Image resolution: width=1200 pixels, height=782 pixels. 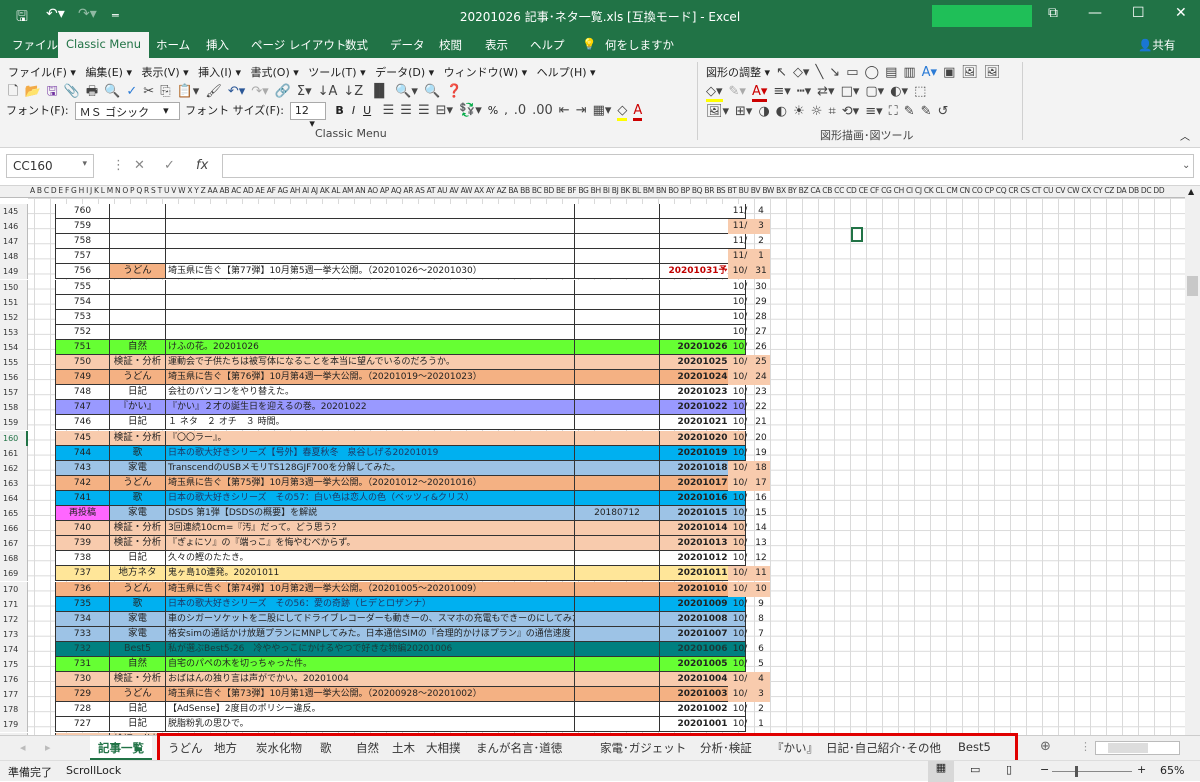 I want to click on number-cell: 743, so click(x=82, y=468).